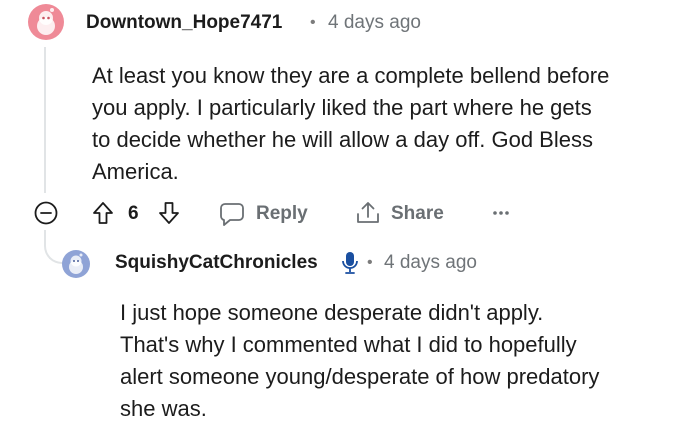 Image resolution: width=700 pixels, height=429 pixels. What do you see at coordinates (184, 23) in the screenshot?
I see `comment-author: Downtown_Hope7471` at bounding box center [184, 23].